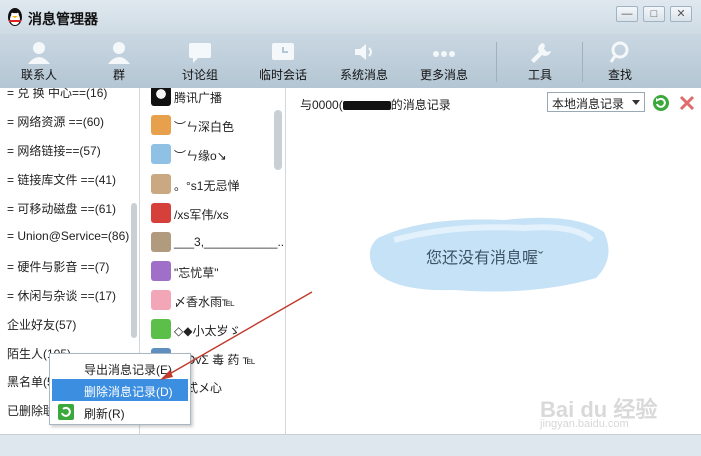  Describe the element at coordinates (201, 215) in the screenshot. I see `contact-name: /xs军伟/xs` at that location.